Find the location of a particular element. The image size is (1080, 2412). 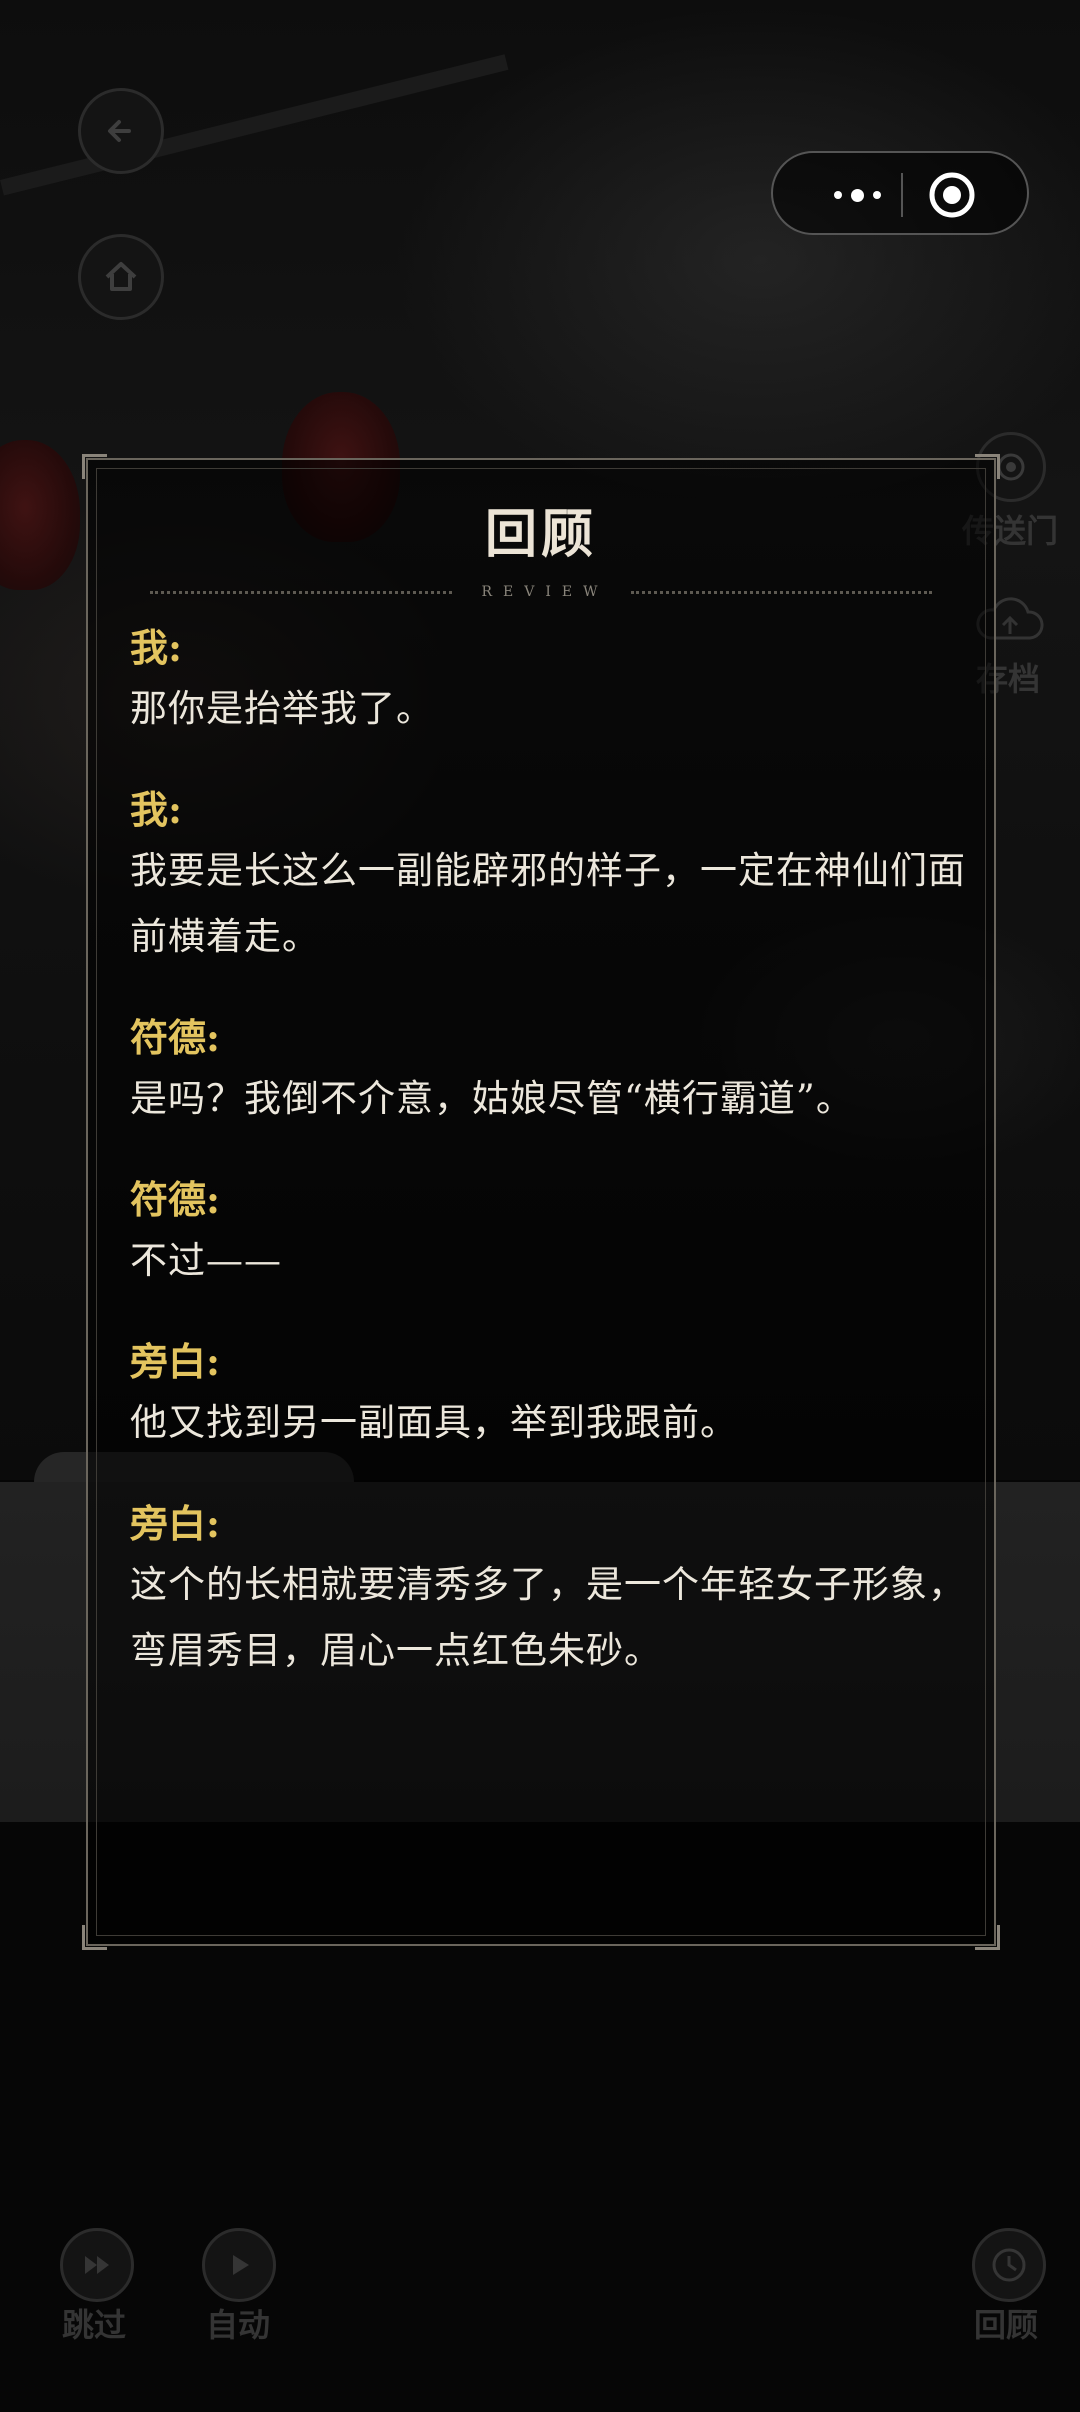

review-title: 回顾 is located at coordinates (540, 534).